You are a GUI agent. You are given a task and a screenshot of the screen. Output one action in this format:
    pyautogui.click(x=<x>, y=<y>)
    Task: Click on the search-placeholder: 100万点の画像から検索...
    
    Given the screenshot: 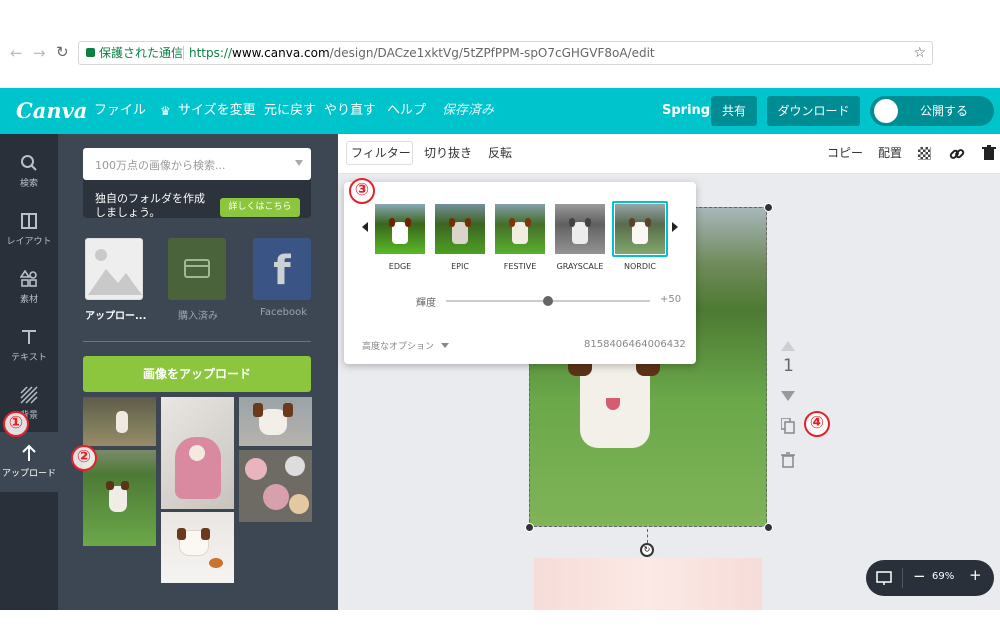 What is the action you would take?
    pyautogui.click(x=160, y=165)
    